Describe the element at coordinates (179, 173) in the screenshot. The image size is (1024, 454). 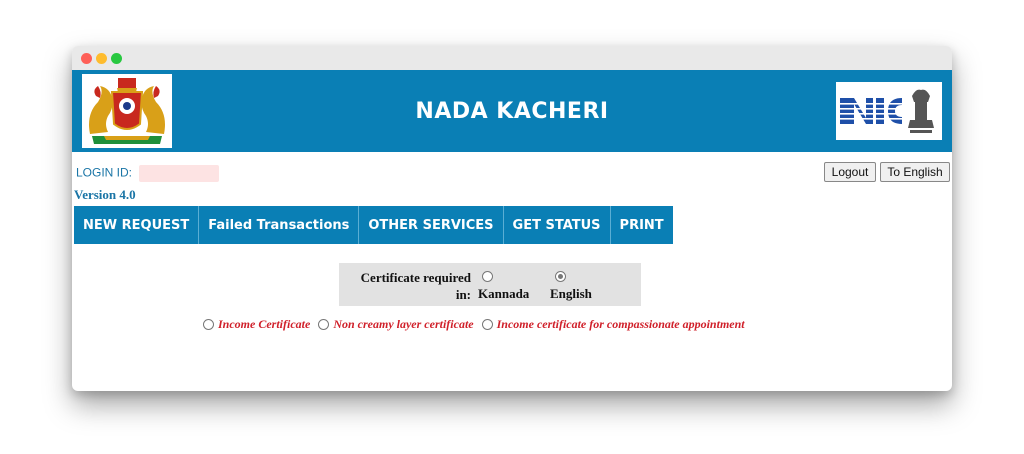
I see `login-id-value-redacted` at that location.